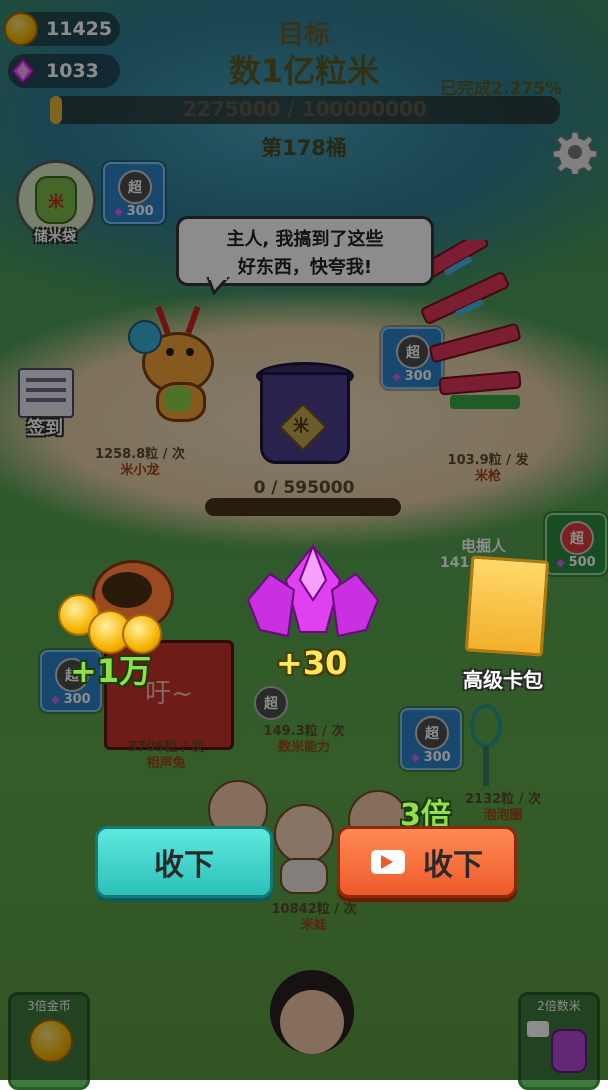 Image resolution: width=608 pixels, height=1090 pixels. Describe the element at coordinates (503, 680) in the screenshot. I see `card-pack-label: 高级卡包` at that location.